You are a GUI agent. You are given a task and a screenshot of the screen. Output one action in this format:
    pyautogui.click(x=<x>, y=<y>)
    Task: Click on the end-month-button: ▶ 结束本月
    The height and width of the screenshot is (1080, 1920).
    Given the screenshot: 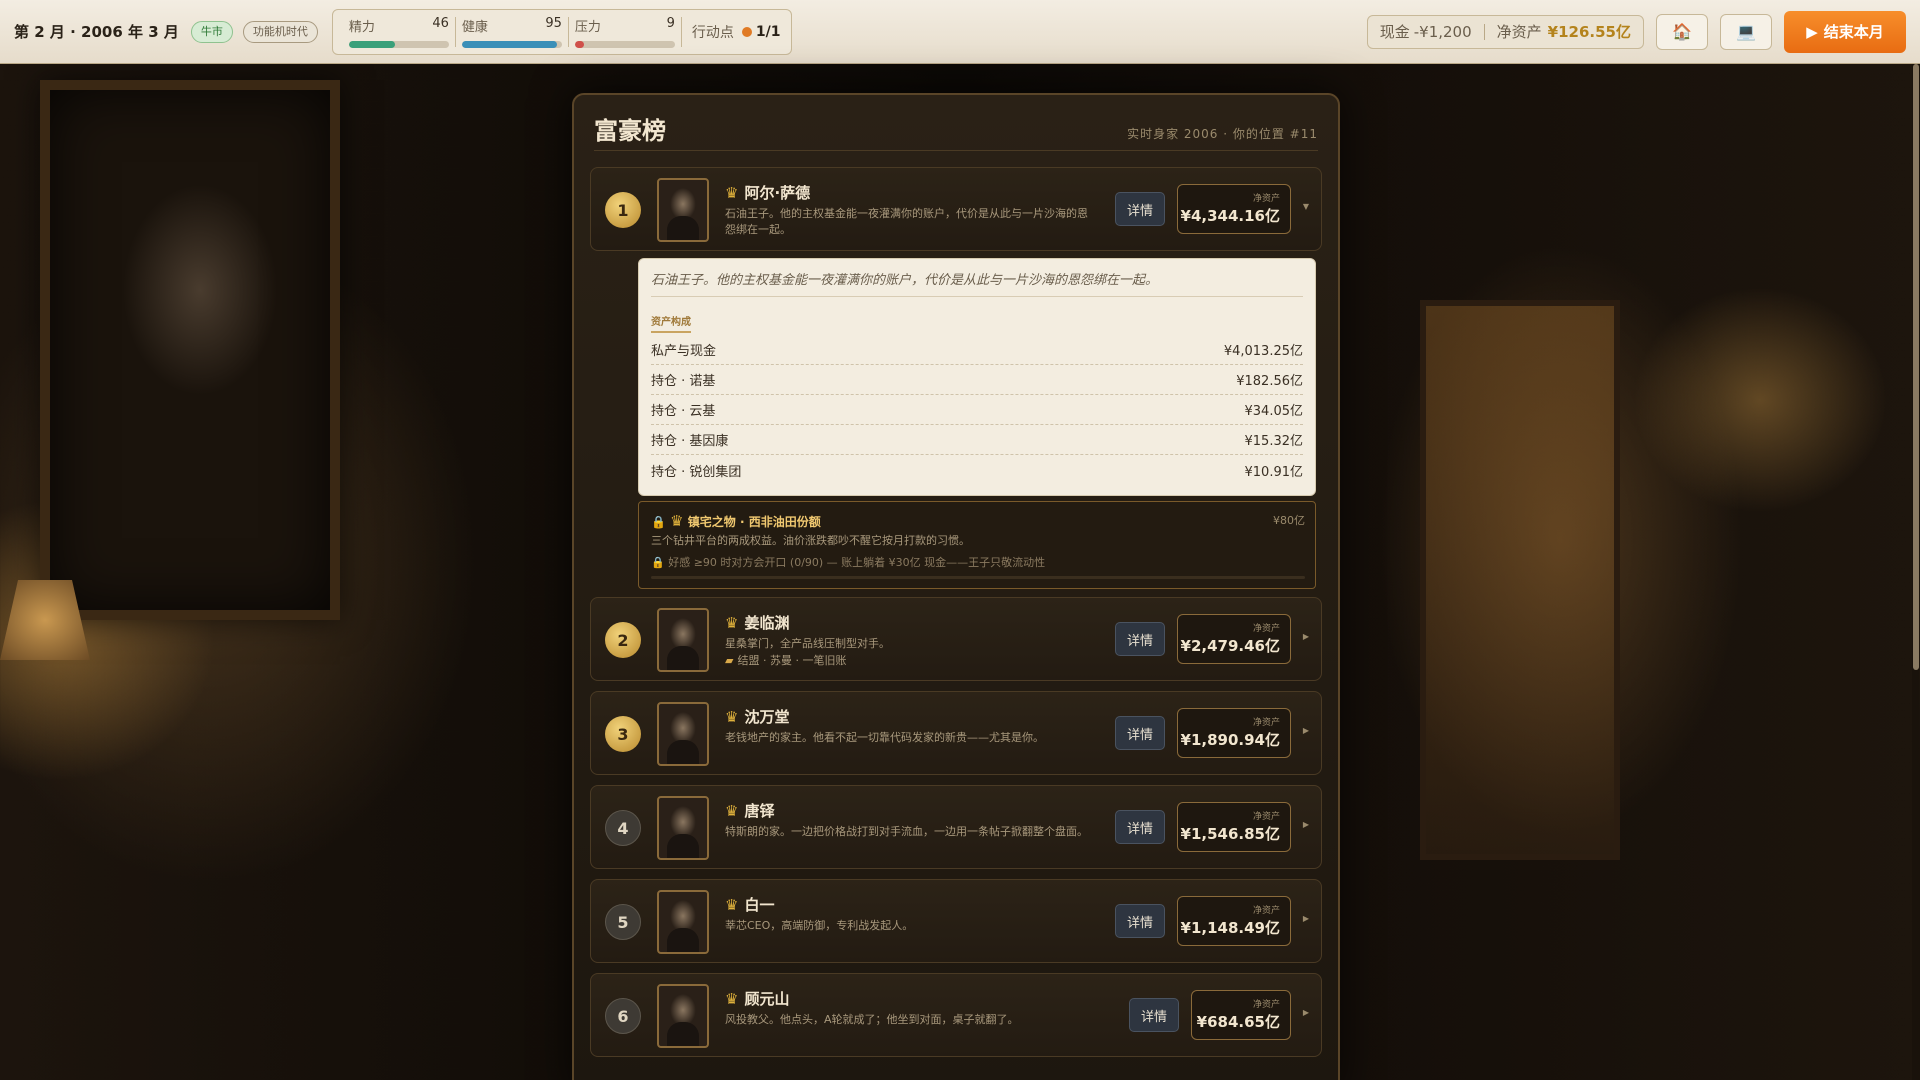 What is the action you would take?
    pyautogui.click(x=1845, y=31)
    